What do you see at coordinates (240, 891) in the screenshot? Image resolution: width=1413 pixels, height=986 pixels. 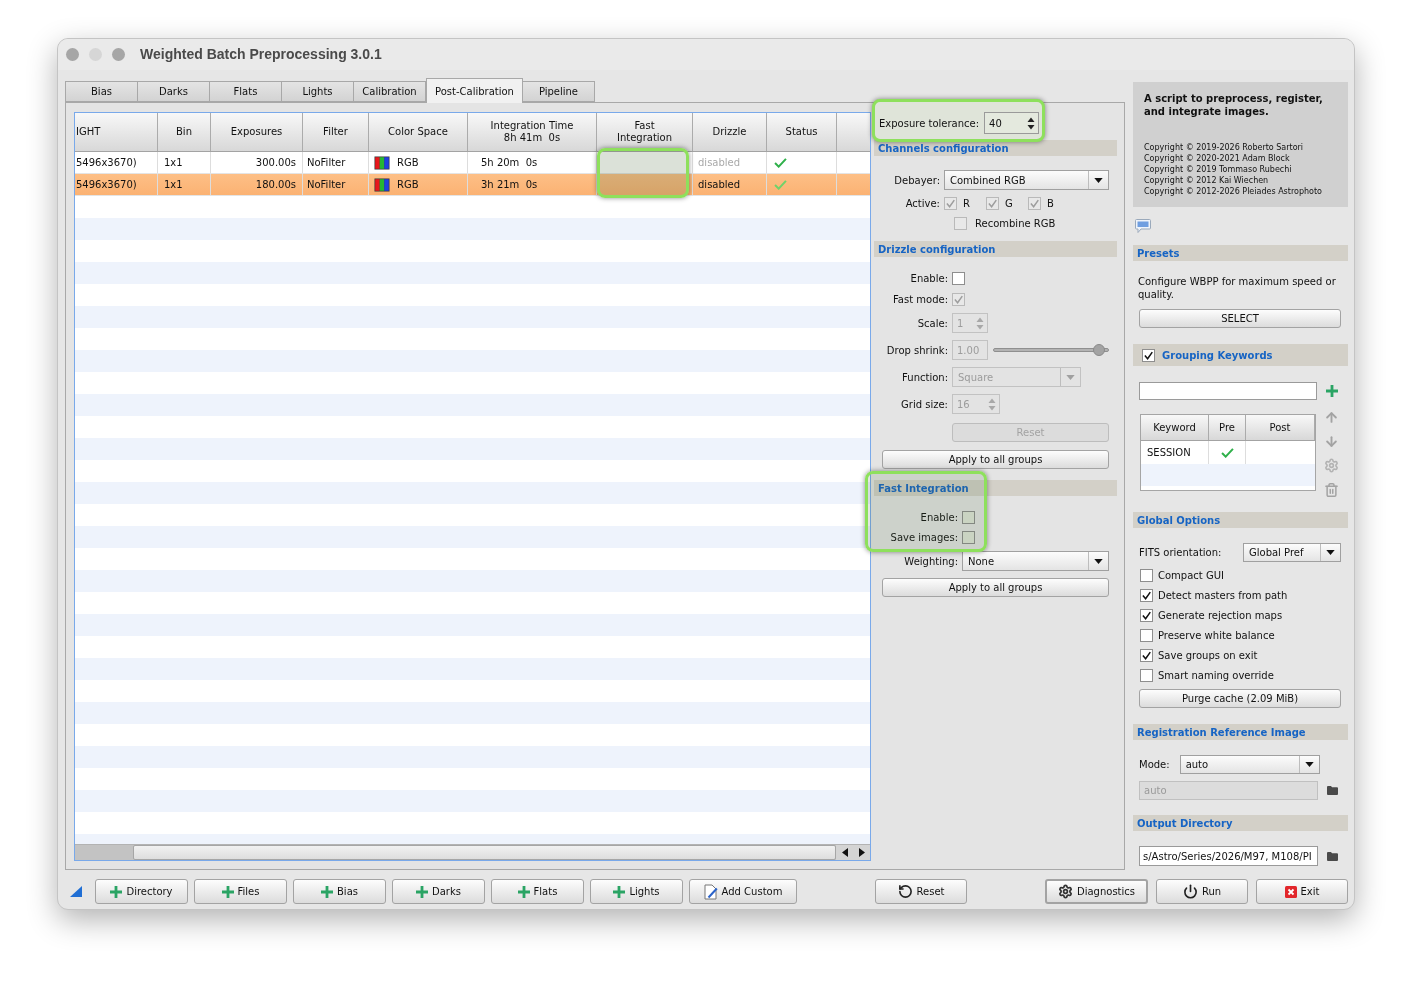 I see `add-button: Files` at bounding box center [240, 891].